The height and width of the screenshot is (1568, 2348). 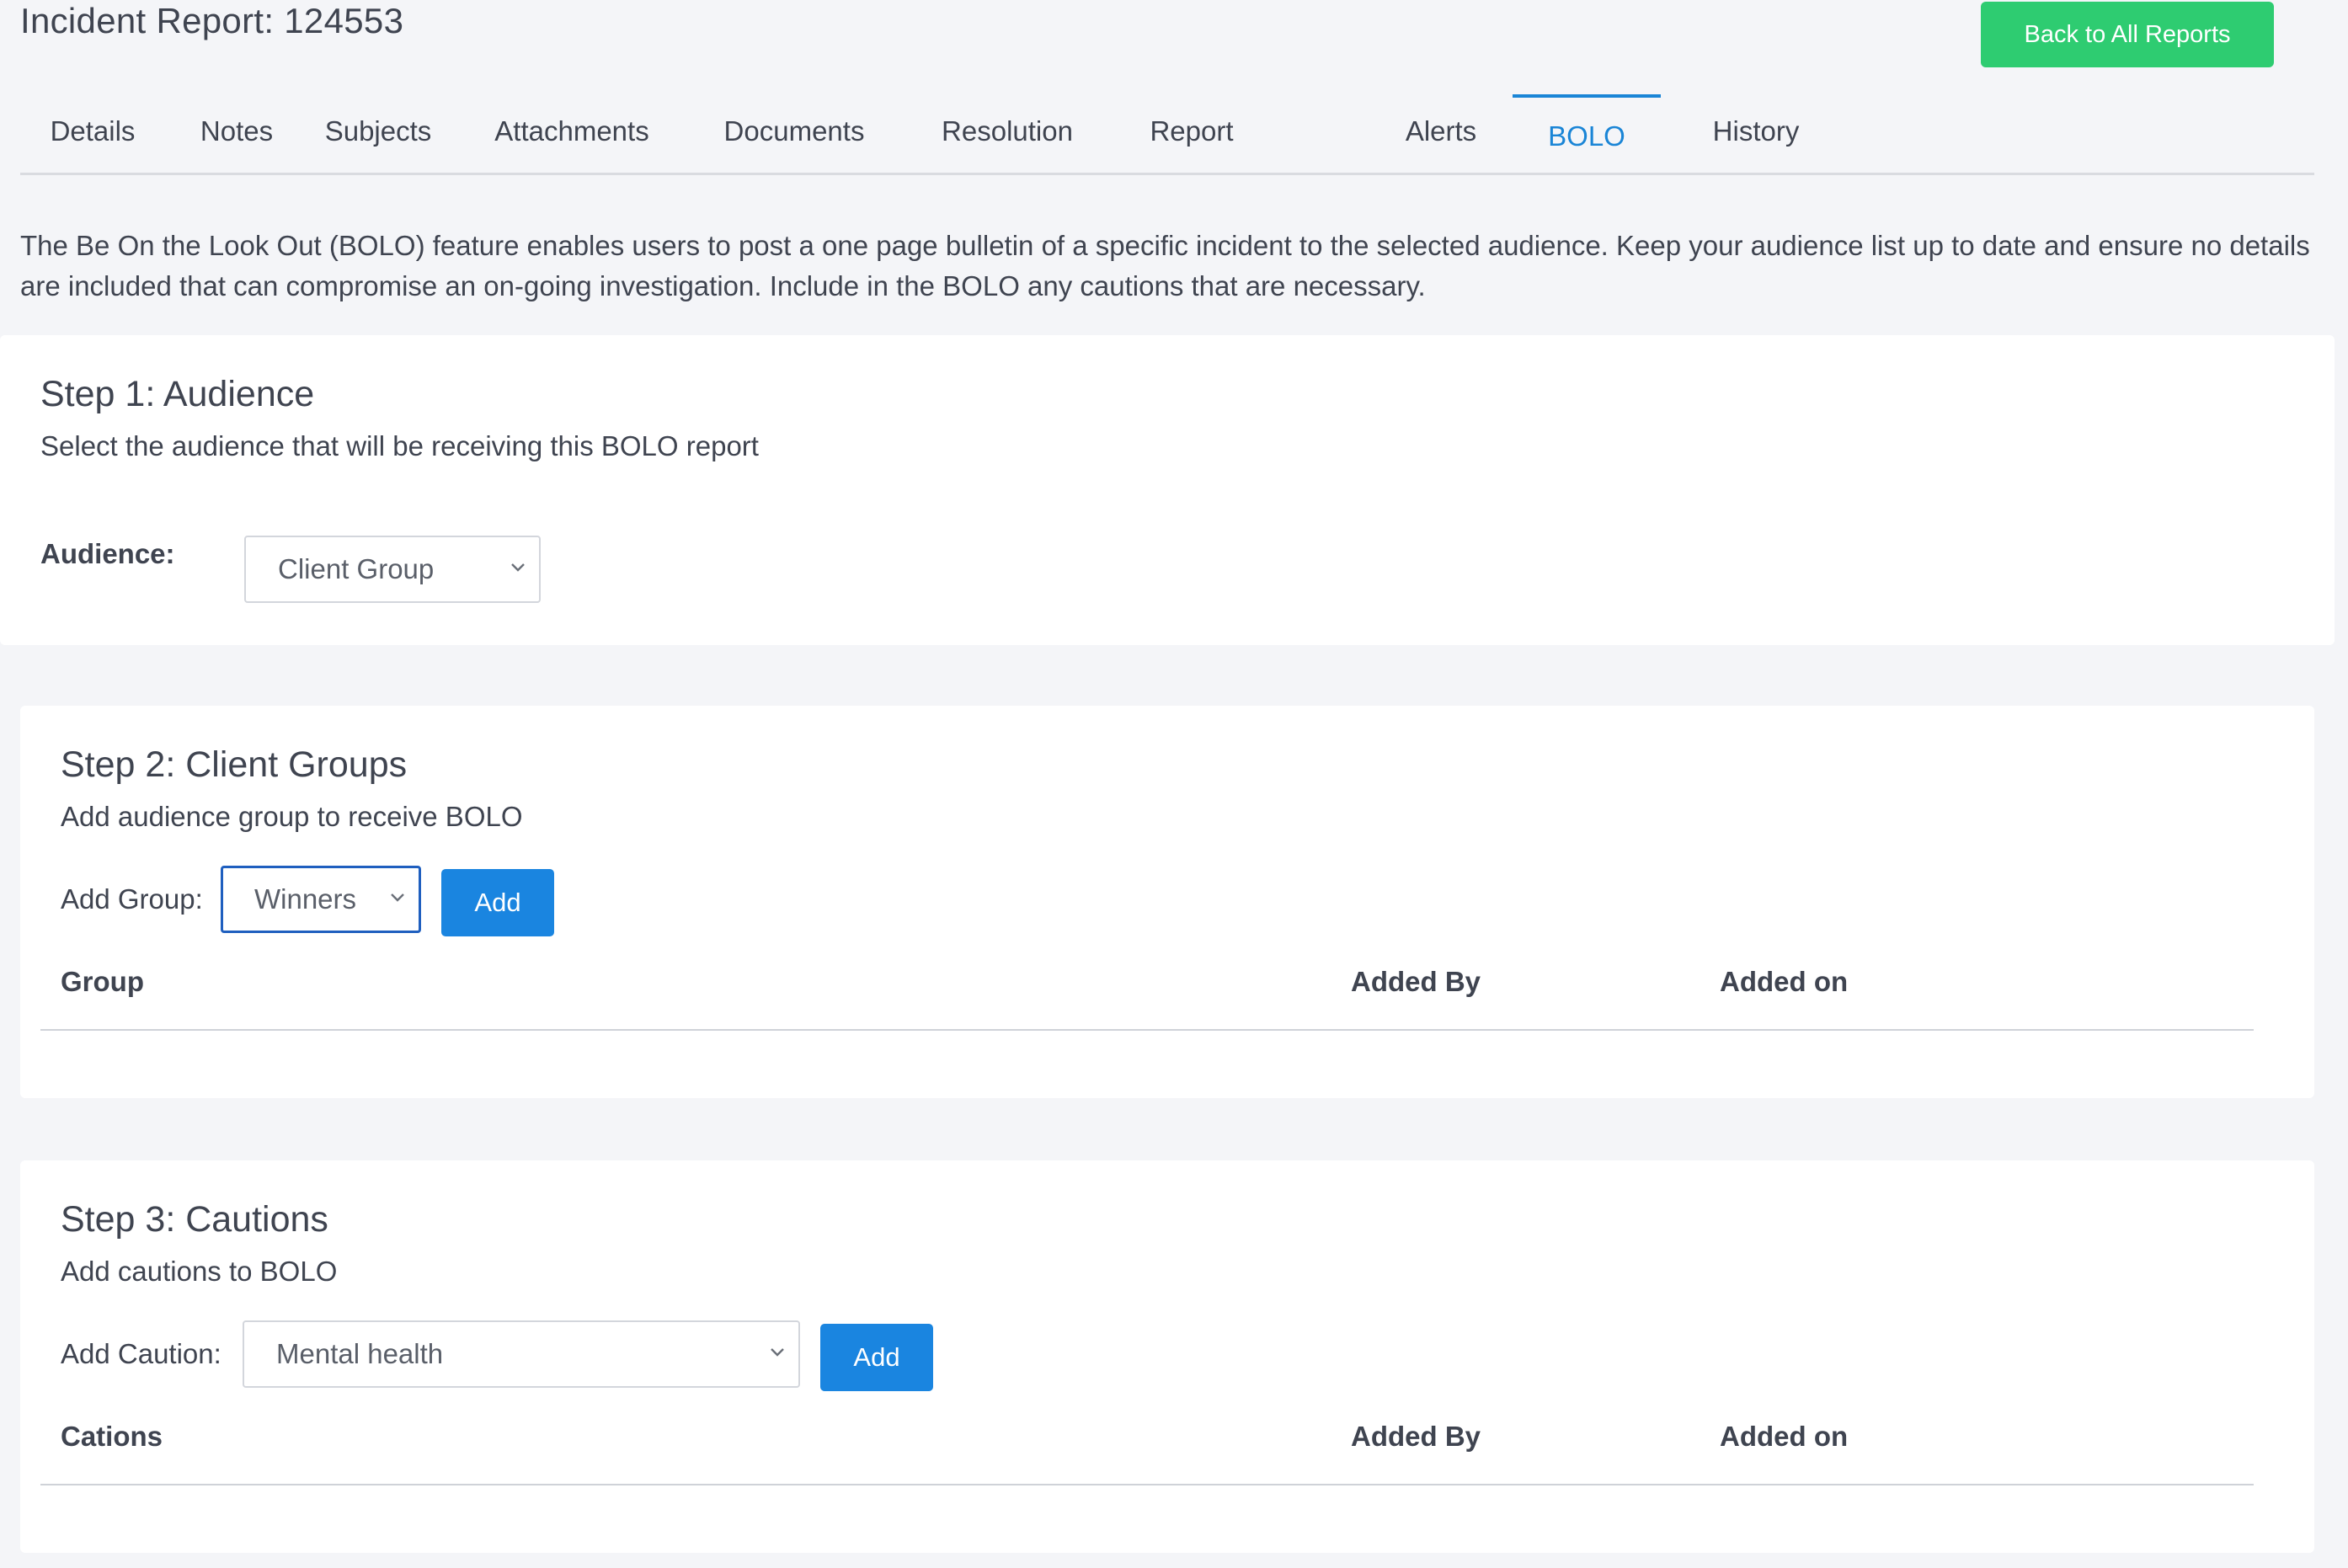 I want to click on group-select: Winners, so click(x=321, y=899).